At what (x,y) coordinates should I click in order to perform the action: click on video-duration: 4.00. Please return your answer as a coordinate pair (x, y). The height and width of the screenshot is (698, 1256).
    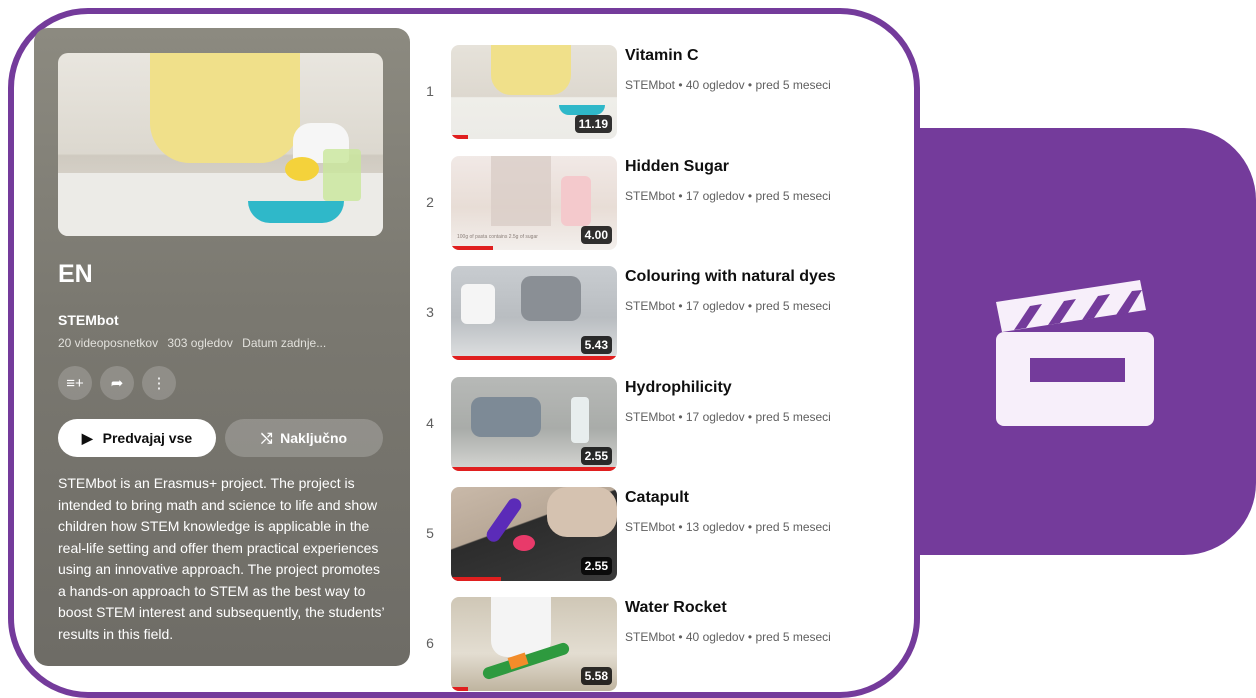
    Looking at the image, I should click on (596, 235).